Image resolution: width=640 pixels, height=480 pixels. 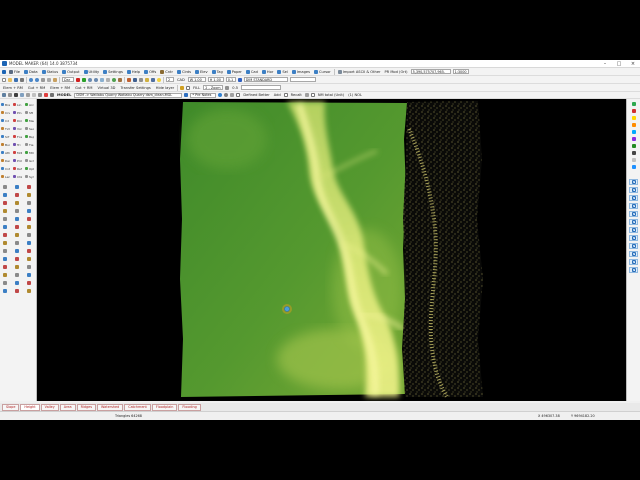 I want to click on open-file-icon, so click(x=10, y=79).